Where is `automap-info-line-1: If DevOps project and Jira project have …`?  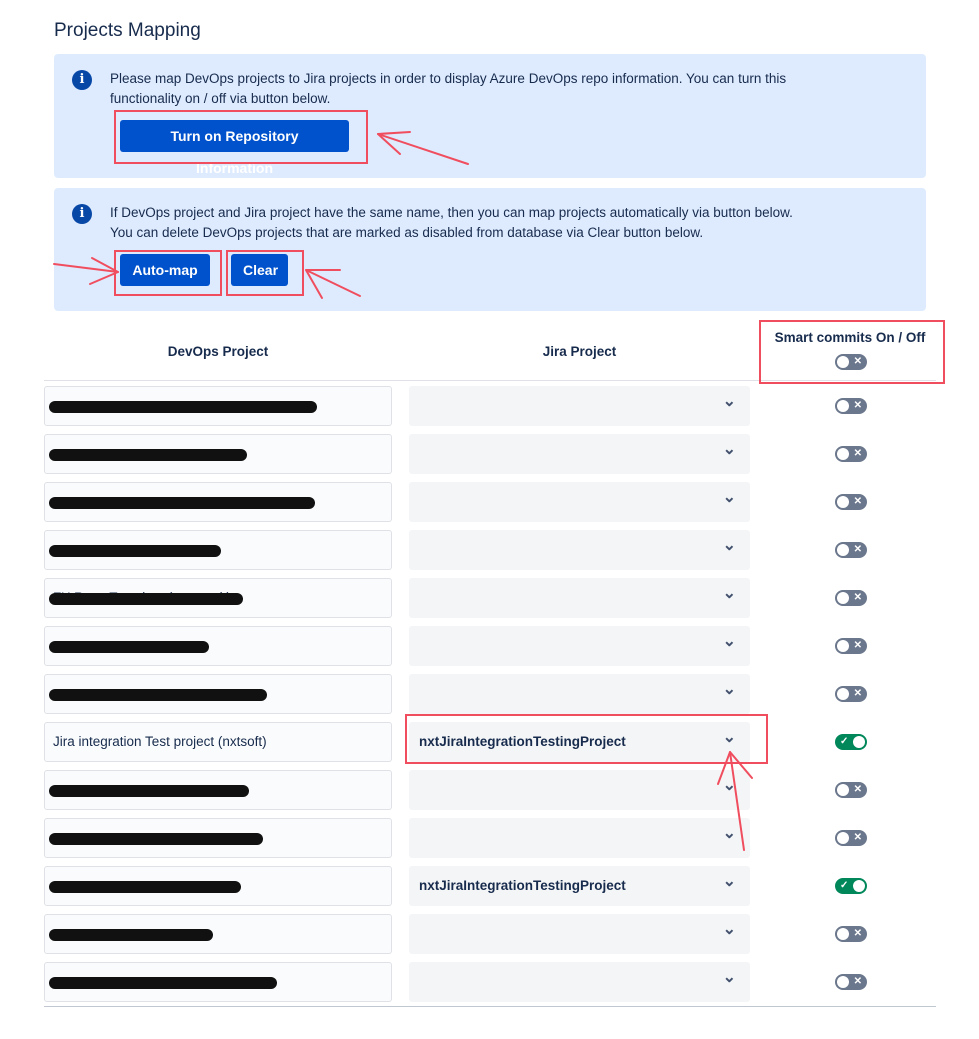
automap-info-line-1: If DevOps project and Jira project have … is located at coordinates (451, 212).